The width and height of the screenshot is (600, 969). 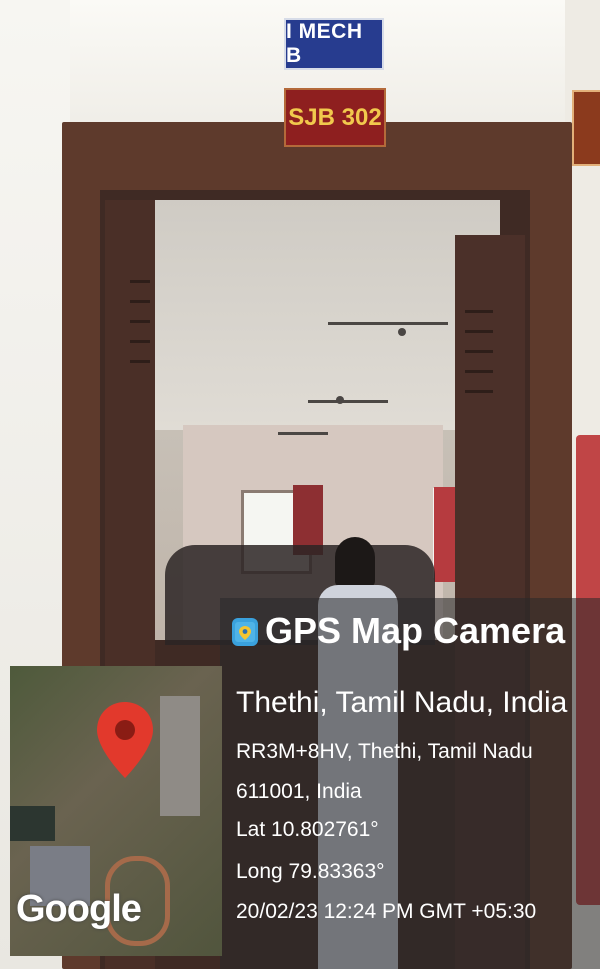 What do you see at coordinates (355, 562) in the screenshot?
I see `student-hair` at bounding box center [355, 562].